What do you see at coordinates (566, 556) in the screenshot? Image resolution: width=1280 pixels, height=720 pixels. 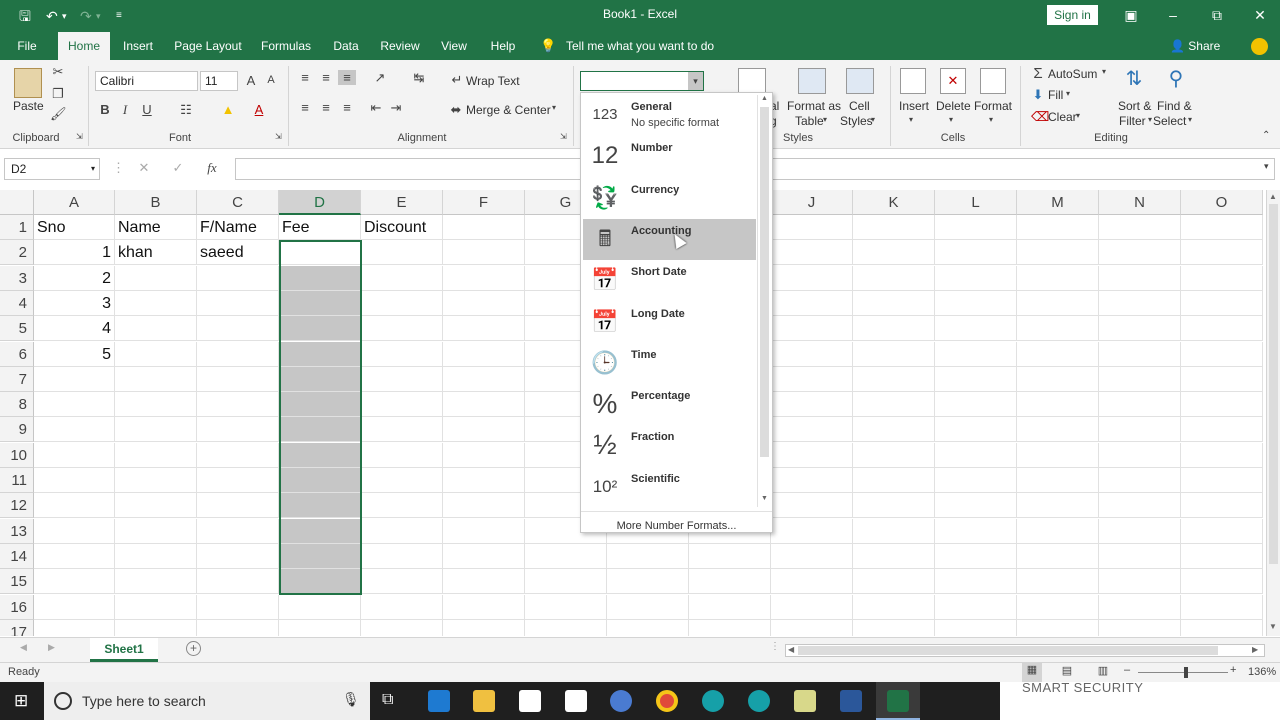 I see `cell-g14` at bounding box center [566, 556].